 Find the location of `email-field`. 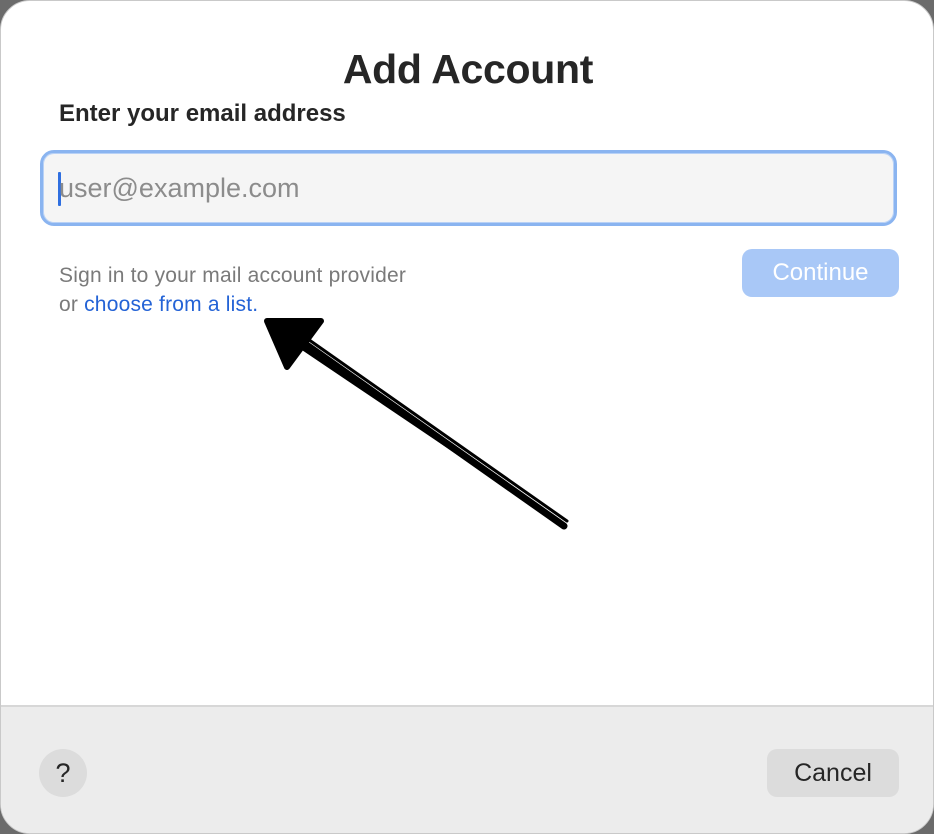

email-field is located at coordinates (468, 188).